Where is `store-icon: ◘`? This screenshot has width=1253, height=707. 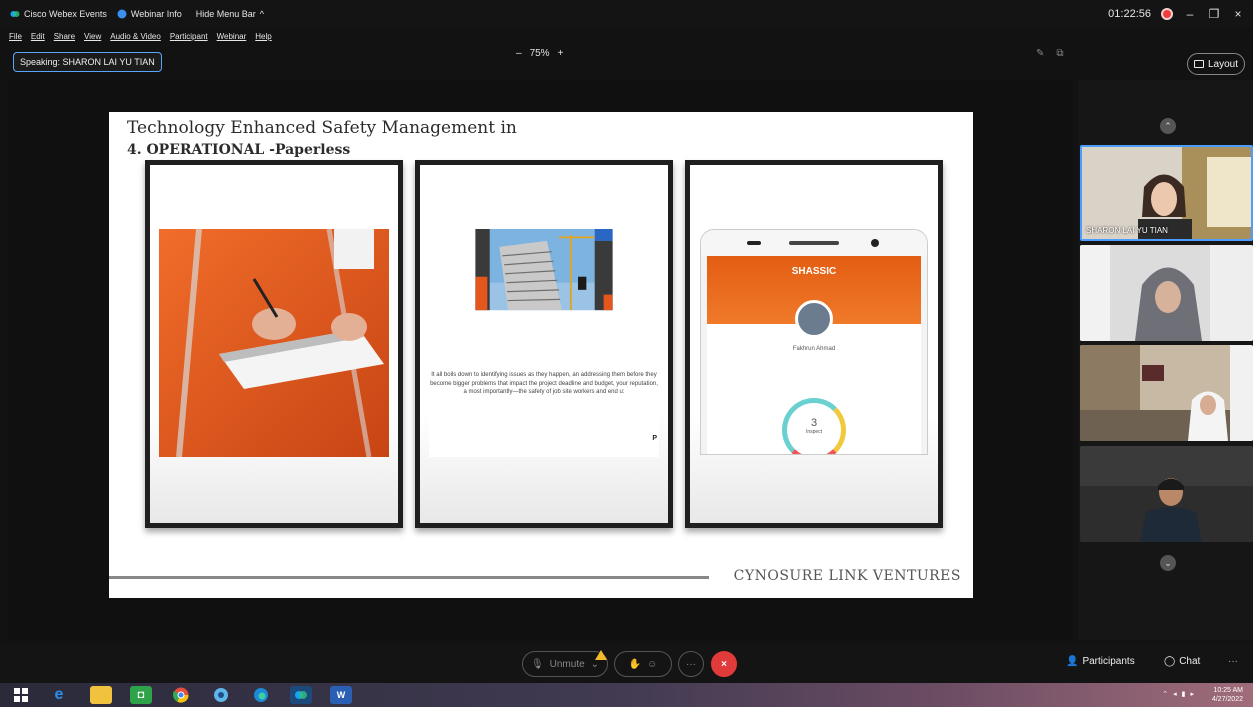 store-icon: ◘ is located at coordinates (141, 695).